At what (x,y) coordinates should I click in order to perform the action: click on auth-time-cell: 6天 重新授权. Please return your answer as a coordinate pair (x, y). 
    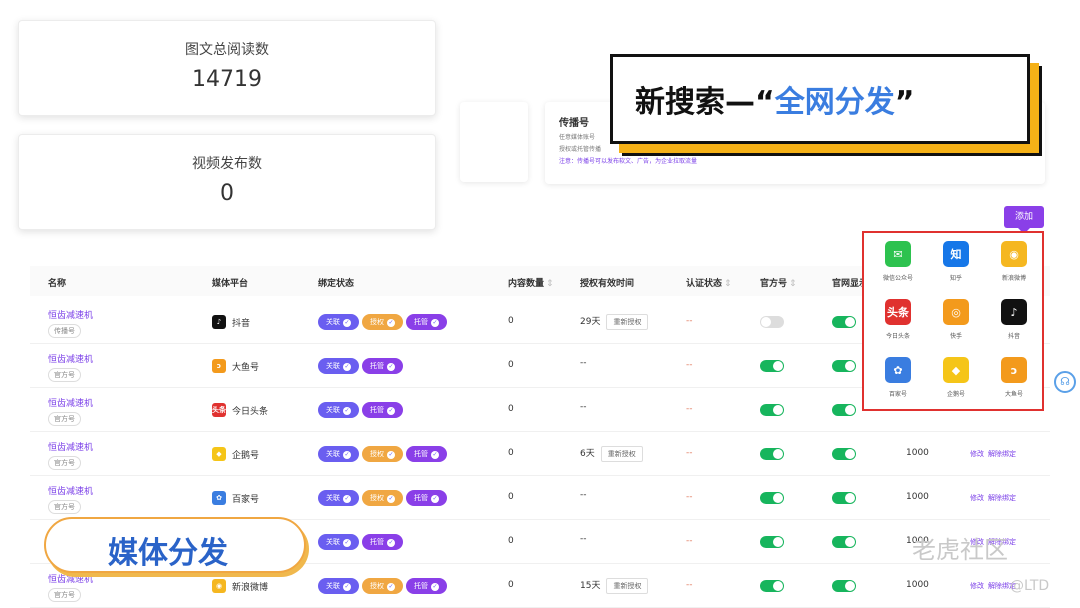
    Looking at the image, I should click on (611, 454).